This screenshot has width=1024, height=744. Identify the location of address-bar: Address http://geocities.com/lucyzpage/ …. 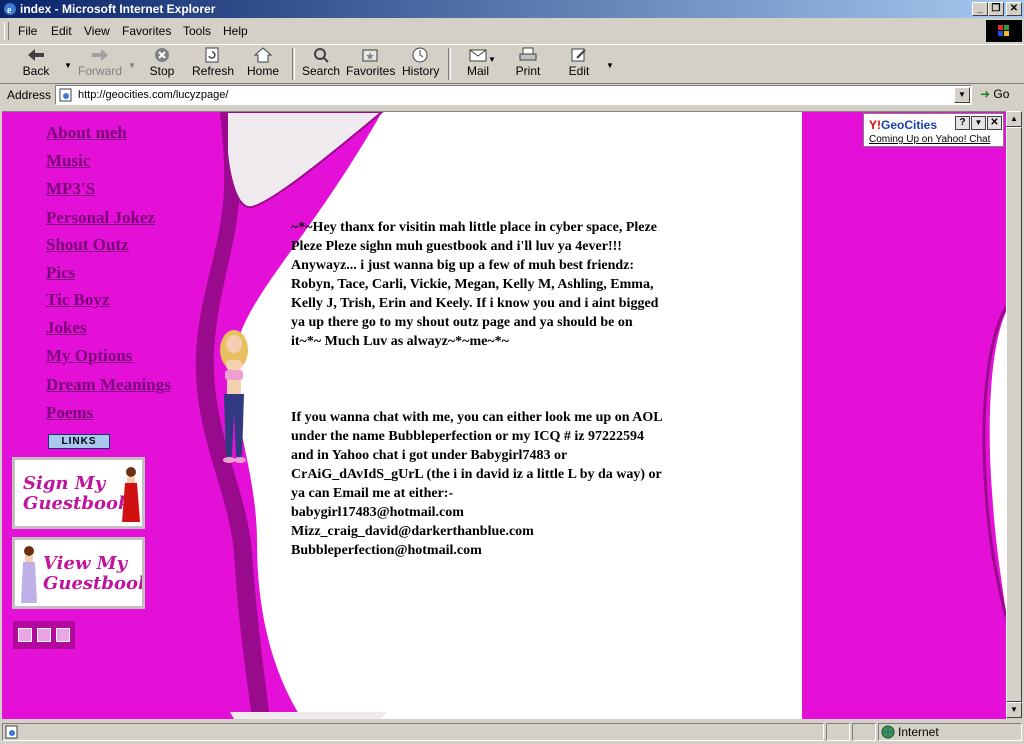
(512, 95).